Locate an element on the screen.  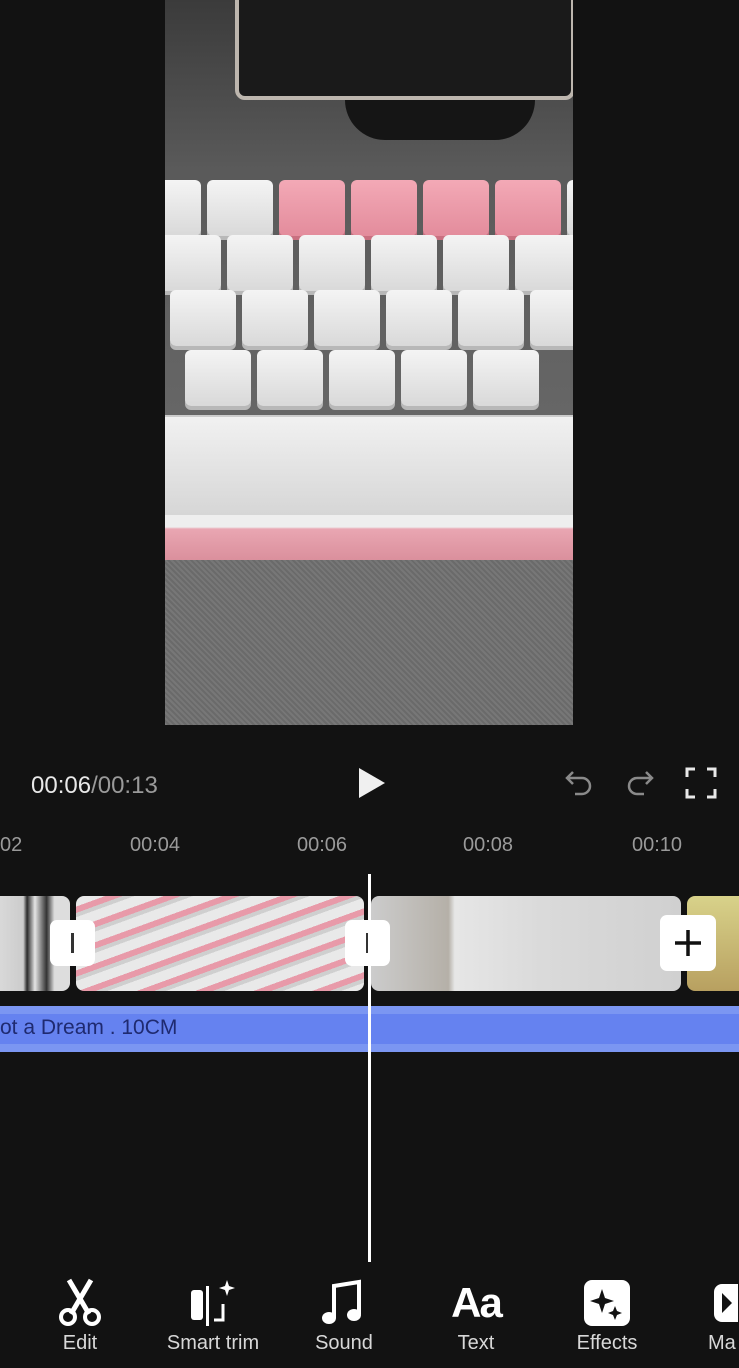
tool-label: Edit is located at coordinates (80, 1343).